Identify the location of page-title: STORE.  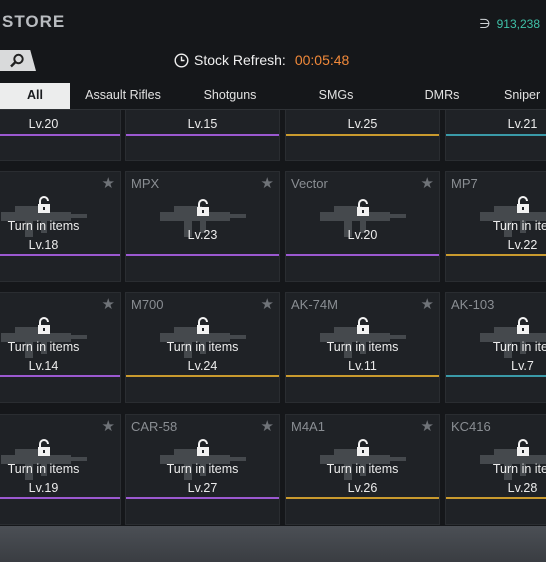
(34, 21).